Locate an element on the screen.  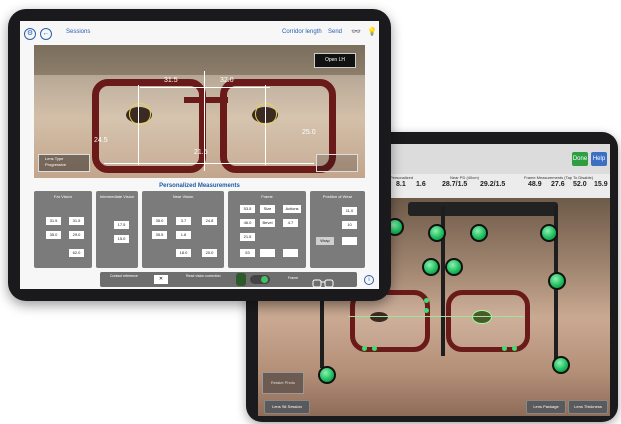
help-button: Help is located at coordinates (599, 159).